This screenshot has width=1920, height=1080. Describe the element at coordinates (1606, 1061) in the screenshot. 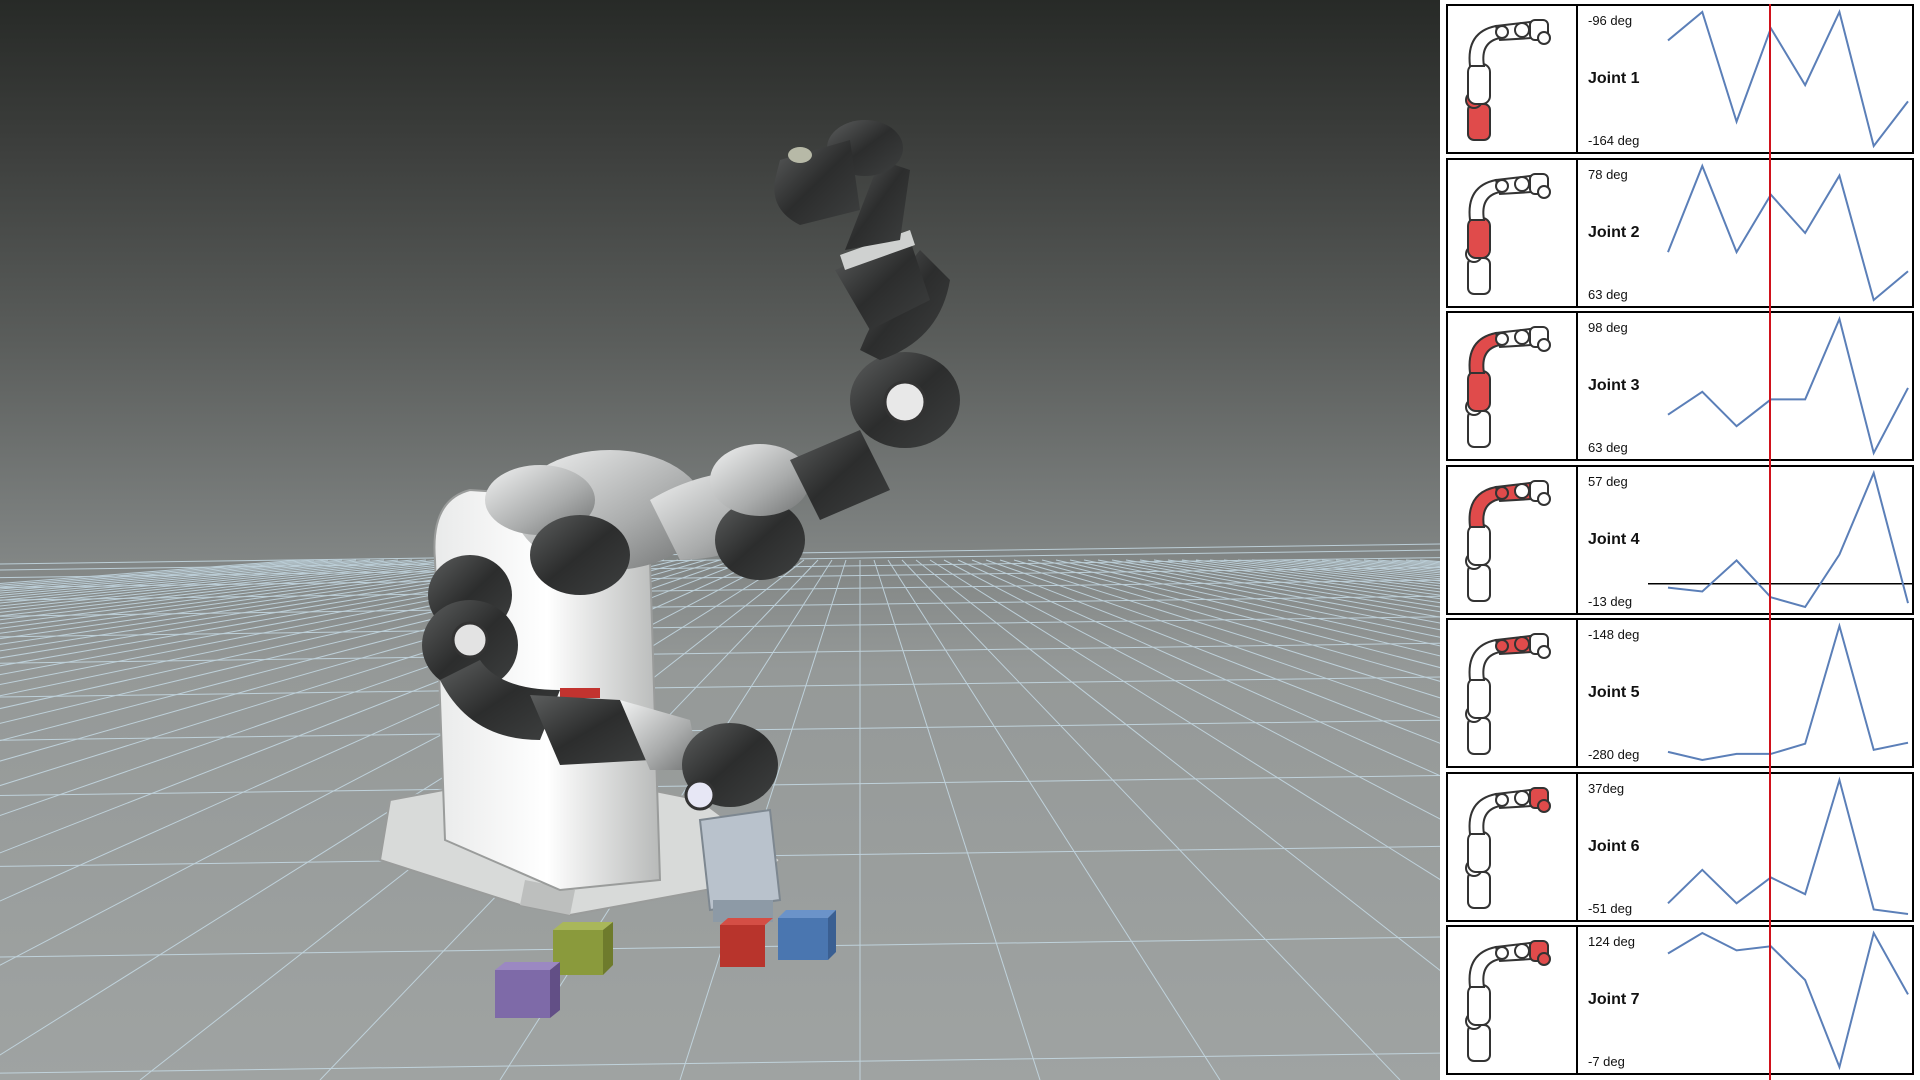

I see `joint-min-label: -7 deg` at that location.